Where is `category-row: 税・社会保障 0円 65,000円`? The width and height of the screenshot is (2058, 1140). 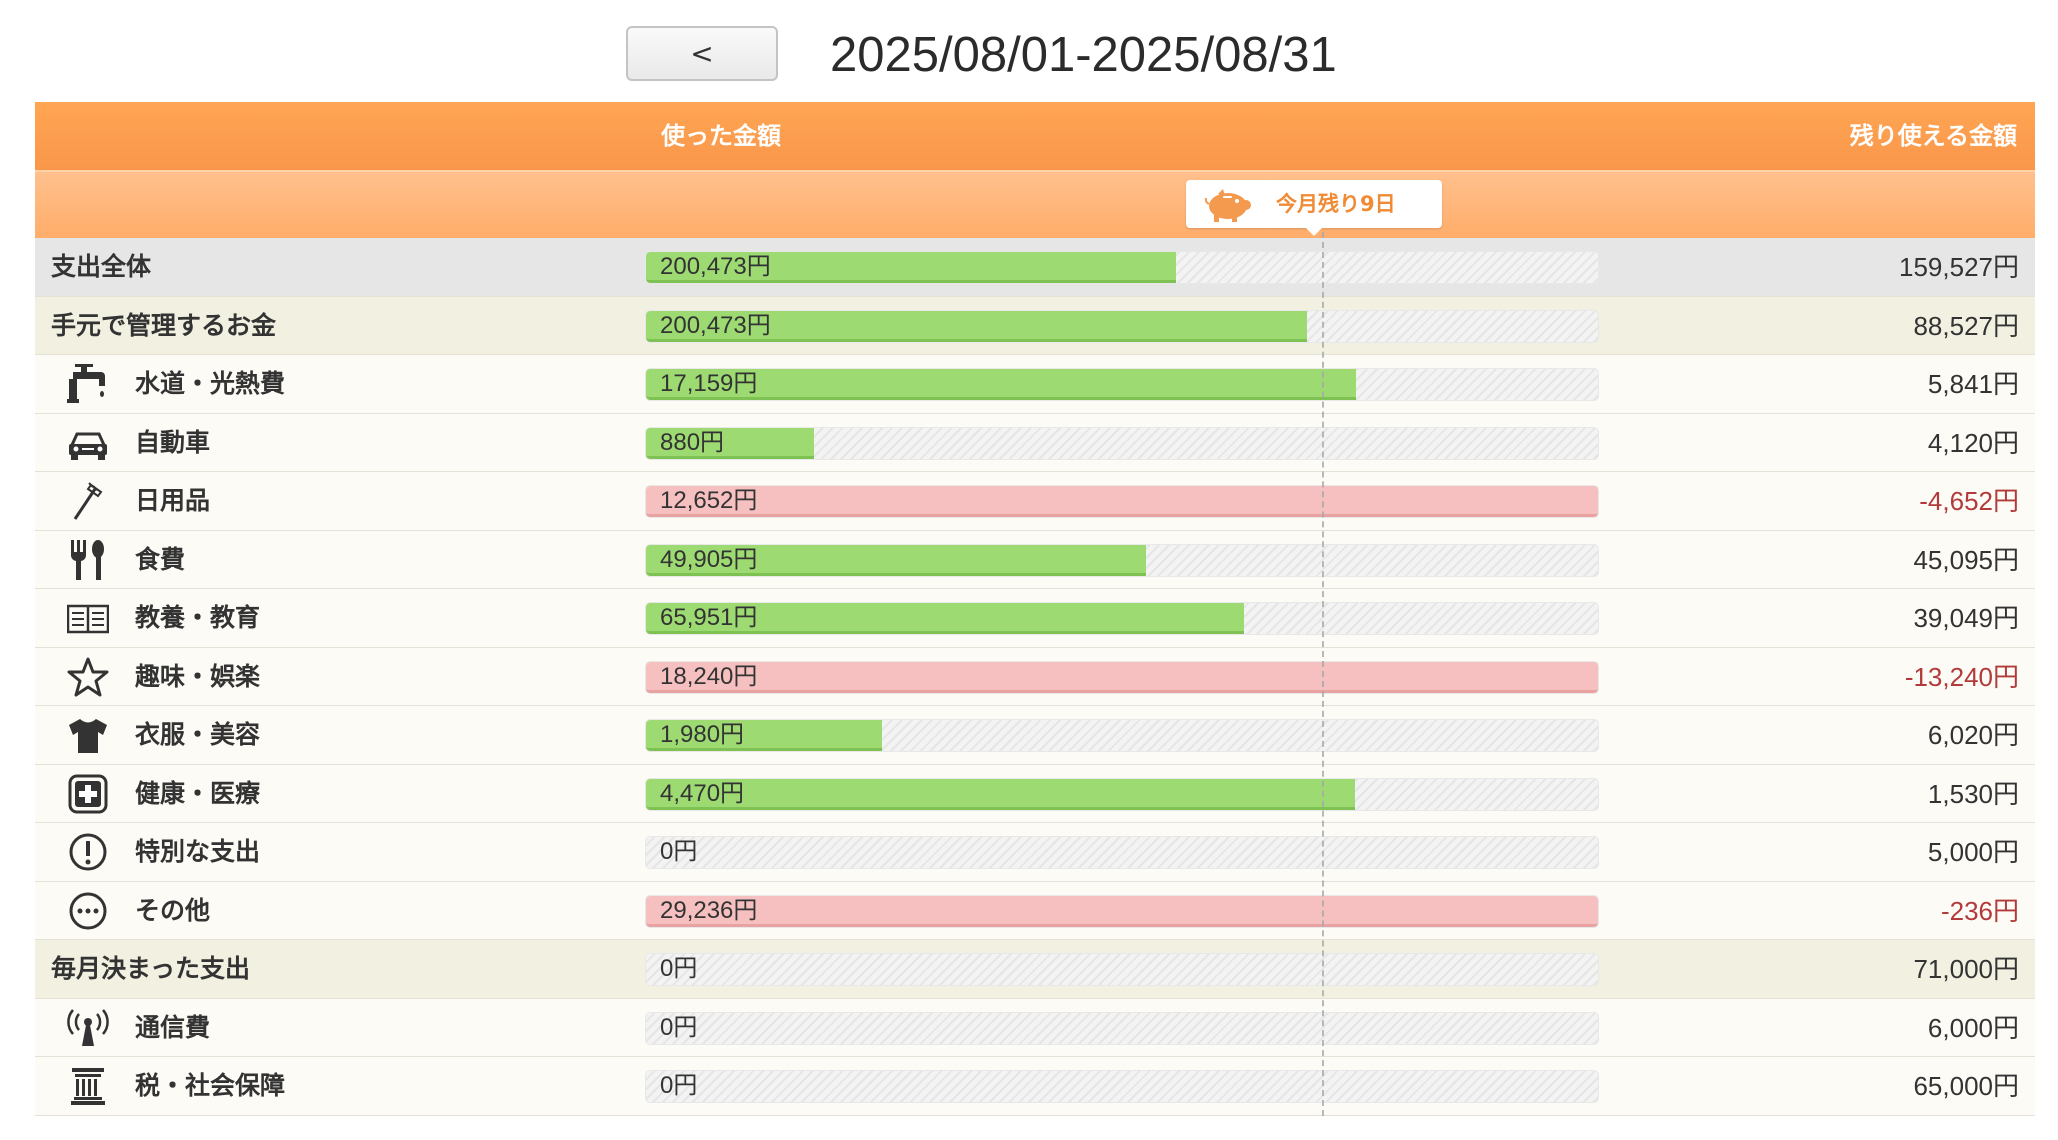
category-row: 税・社会保障 0円 65,000円 is located at coordinates (1035, 1086).